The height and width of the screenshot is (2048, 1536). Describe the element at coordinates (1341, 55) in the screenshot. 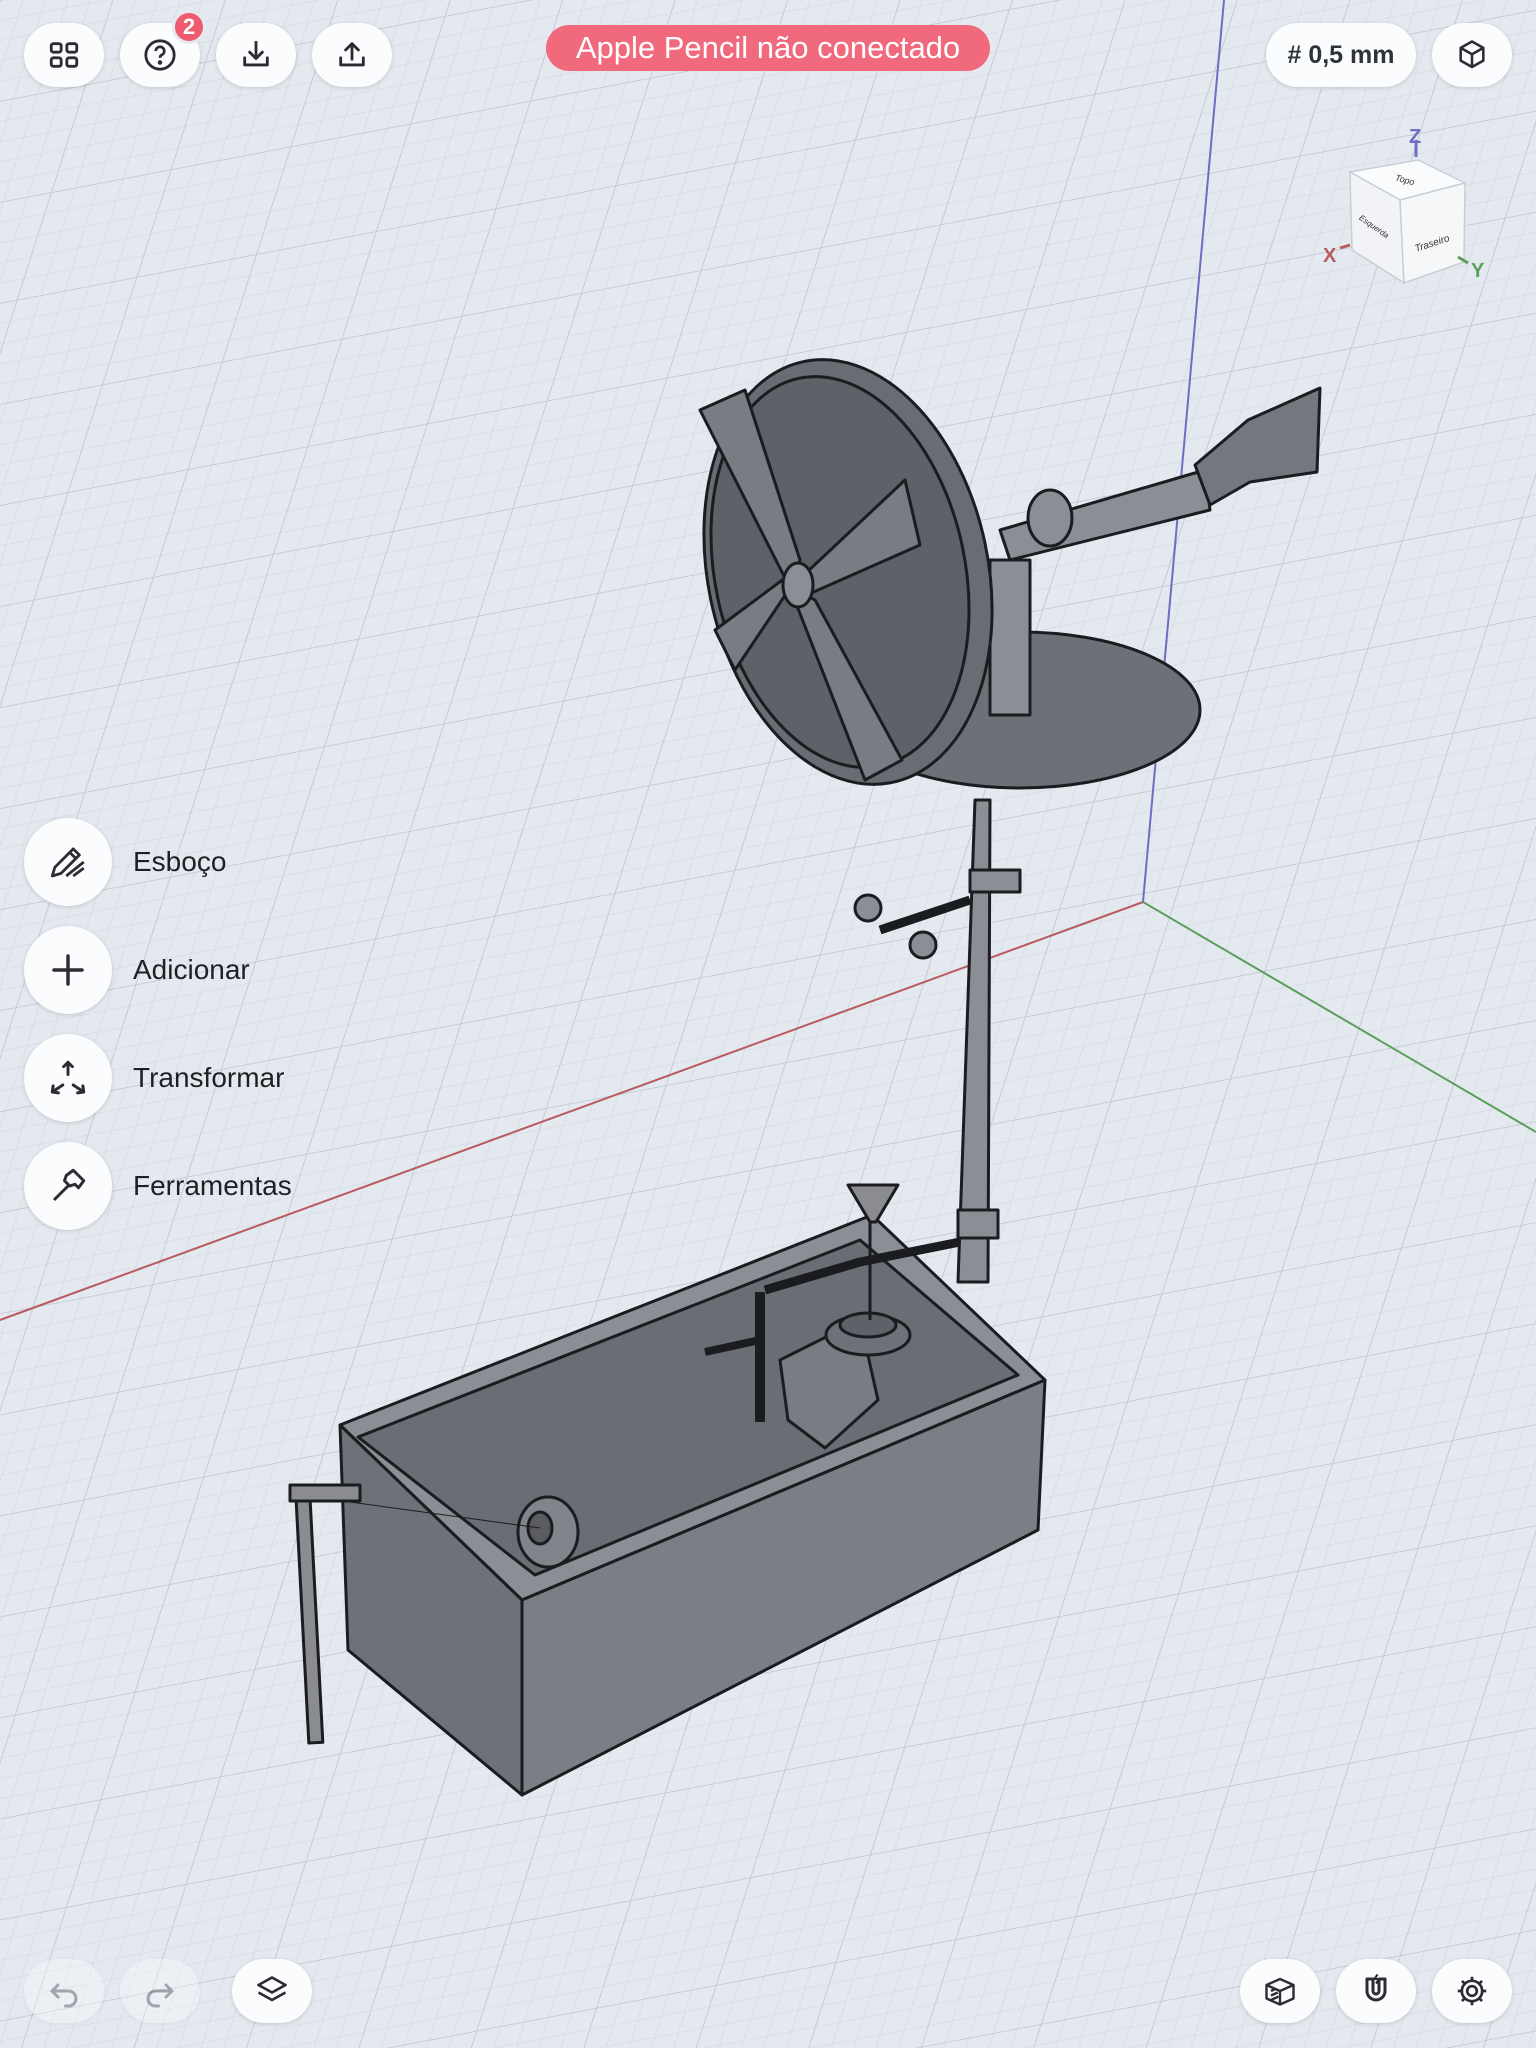

I see `grid-size-button: # 0,5 mm` at that location.